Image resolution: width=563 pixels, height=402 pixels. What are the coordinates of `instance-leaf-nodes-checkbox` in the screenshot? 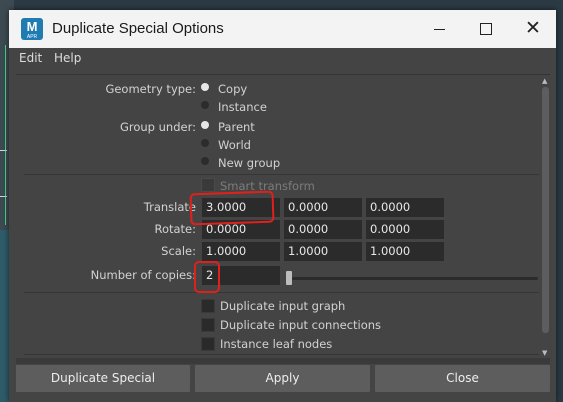 It's located at (208, 344).